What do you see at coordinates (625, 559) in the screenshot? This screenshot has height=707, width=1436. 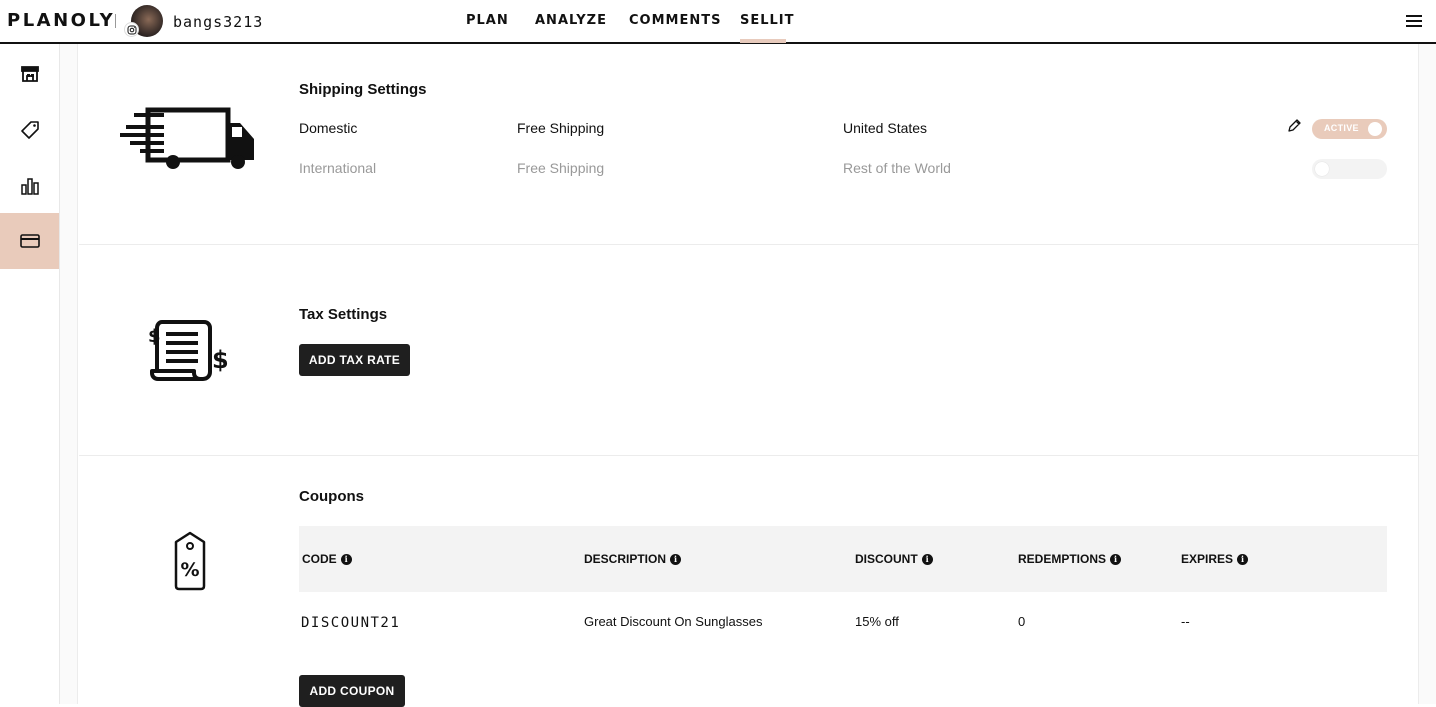 I see `column-label: DESCRIPTION` at bounding box center [625, 559].